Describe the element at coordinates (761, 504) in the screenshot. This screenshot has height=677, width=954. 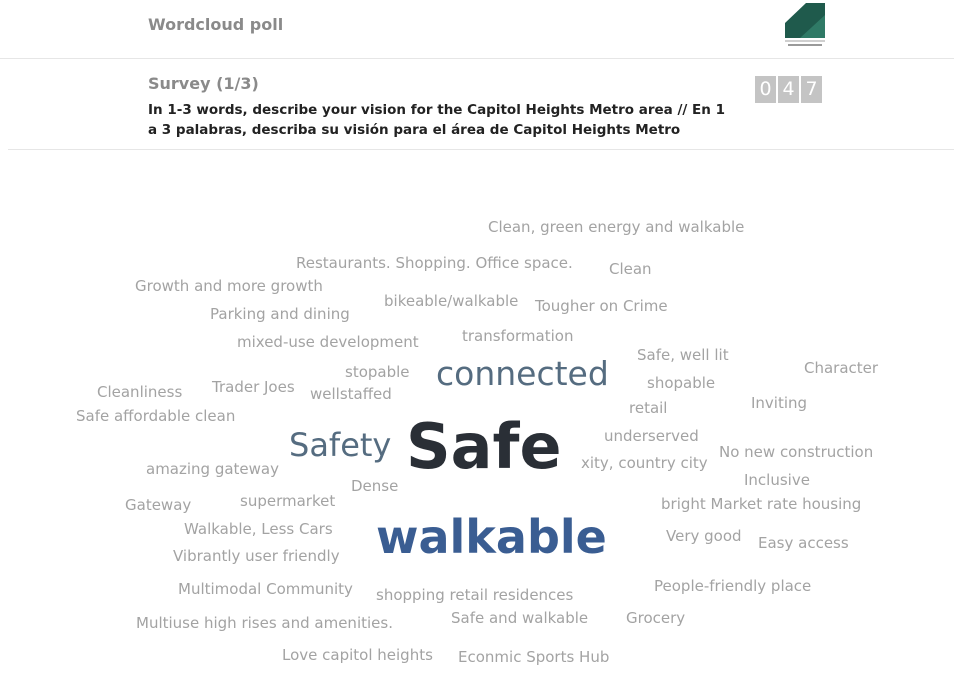
I see `cloud-word: bright Market rate housing` at that location.